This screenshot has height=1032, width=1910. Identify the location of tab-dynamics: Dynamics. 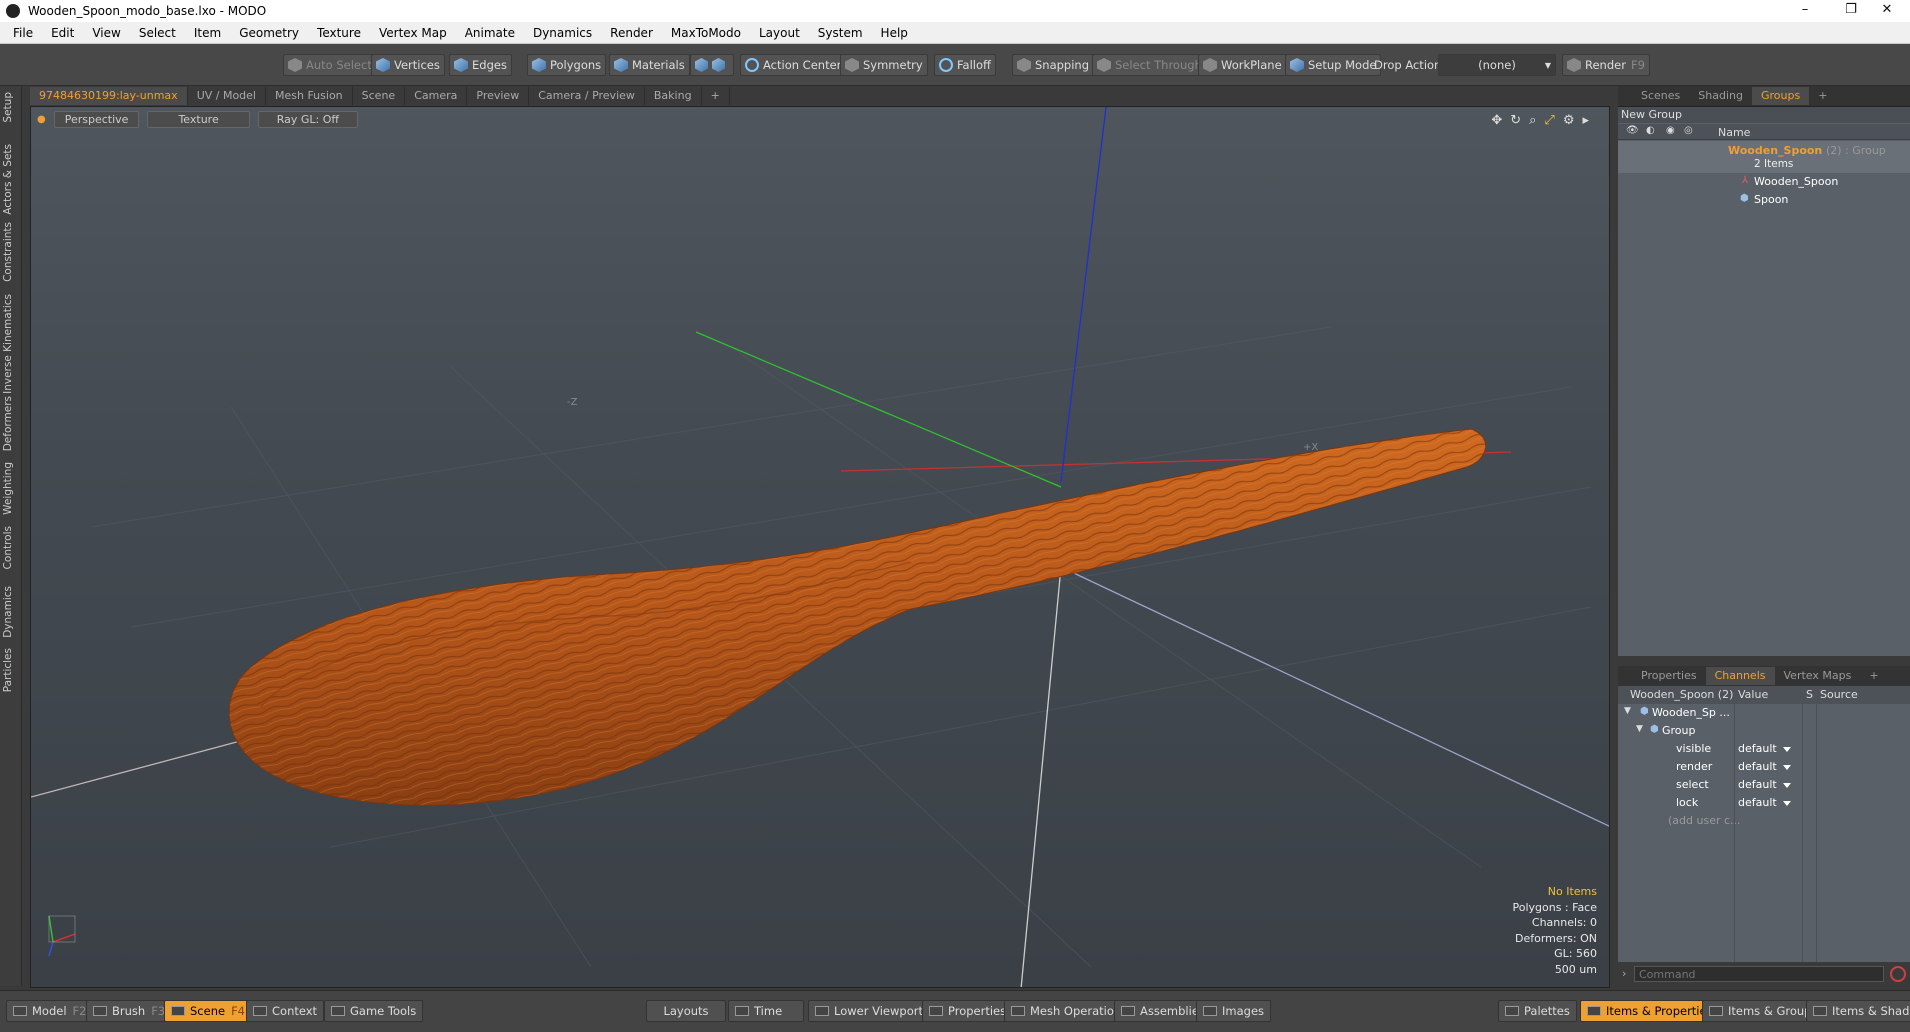
(11, 612).